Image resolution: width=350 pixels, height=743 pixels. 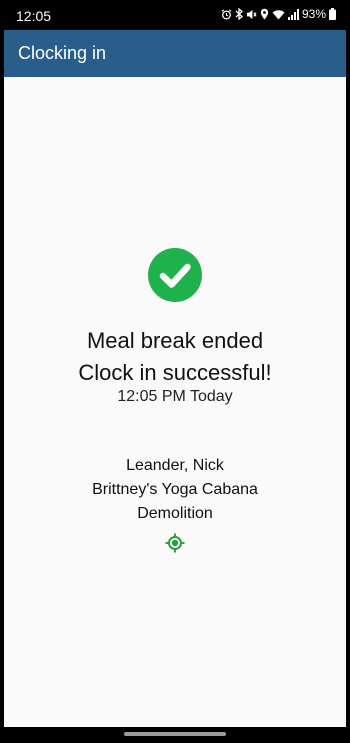 I want to click on check-circle-icon, so click(x=175, y=275).